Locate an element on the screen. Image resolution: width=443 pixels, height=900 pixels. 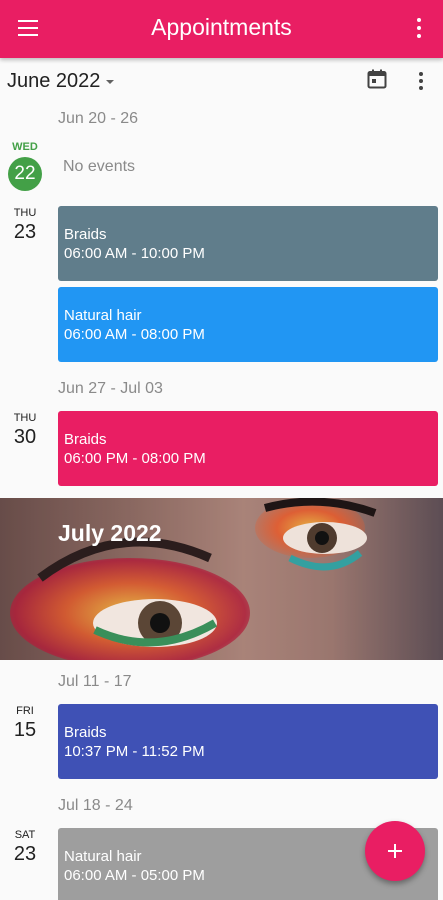
event-card: Braids 06:00 AM - 10:00 PM is located at coordinates (248, 243).